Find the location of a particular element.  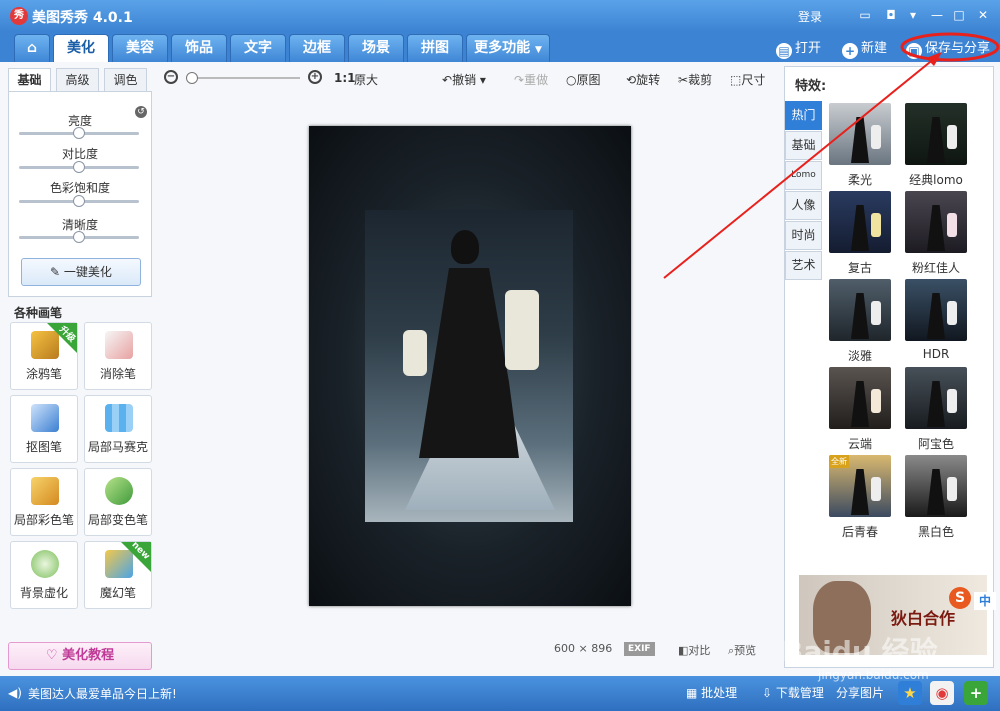

original-image-button: ○原图 is located at coordinates (583, 79).